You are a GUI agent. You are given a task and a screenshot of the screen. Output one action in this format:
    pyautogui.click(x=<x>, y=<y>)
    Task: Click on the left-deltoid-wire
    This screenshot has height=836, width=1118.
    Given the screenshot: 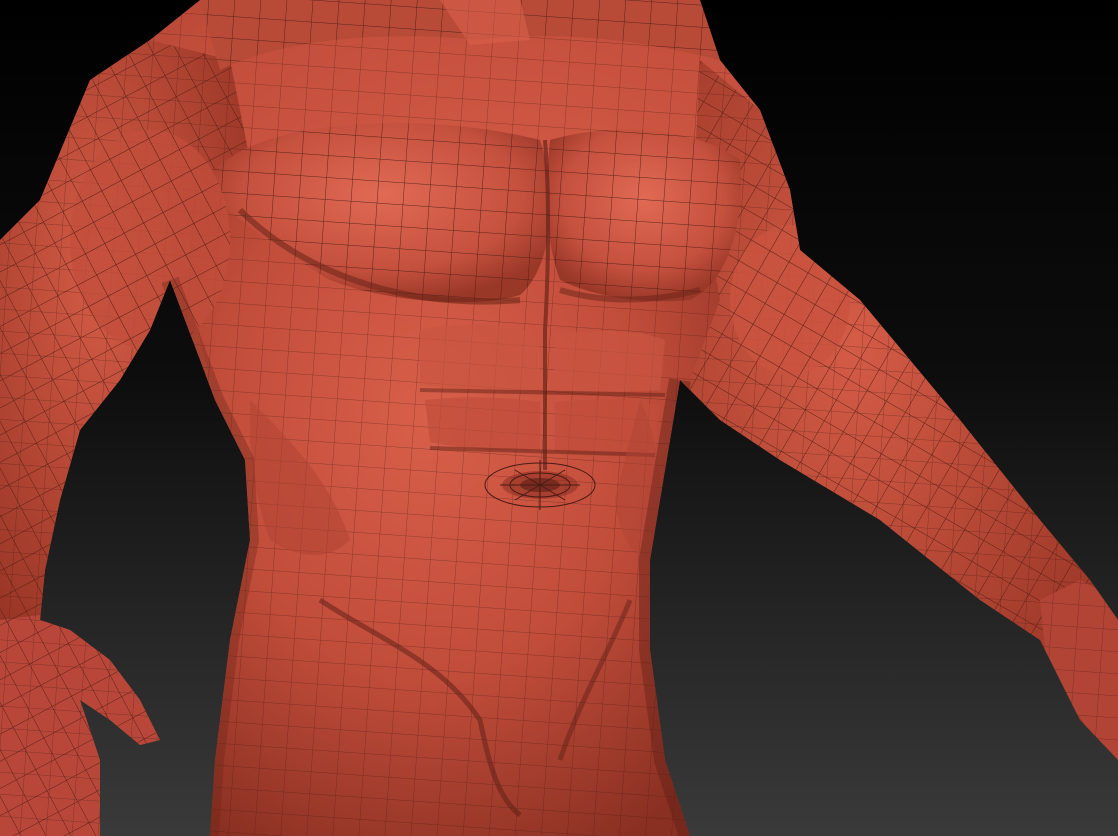 What is the action you would take?
    pyautogui.click(x=150, y=240)
    